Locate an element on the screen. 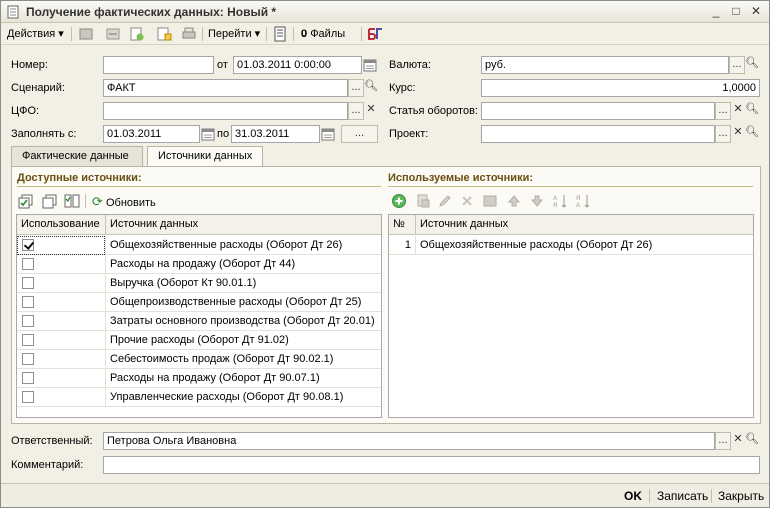  maximize-button: □ is located at coordinates (736, 11).